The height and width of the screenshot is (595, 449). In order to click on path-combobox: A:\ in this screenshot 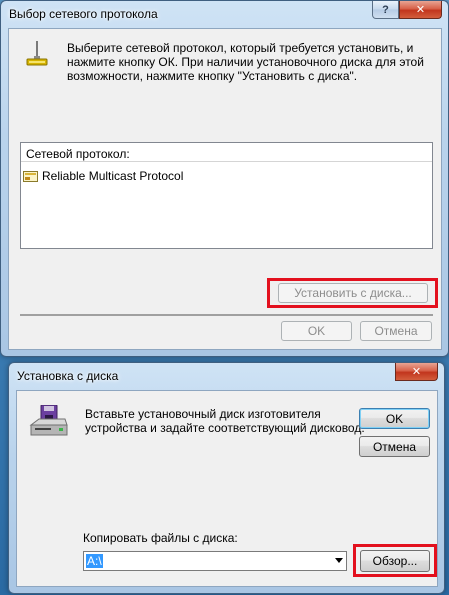, I will do `click(215, 561)`.